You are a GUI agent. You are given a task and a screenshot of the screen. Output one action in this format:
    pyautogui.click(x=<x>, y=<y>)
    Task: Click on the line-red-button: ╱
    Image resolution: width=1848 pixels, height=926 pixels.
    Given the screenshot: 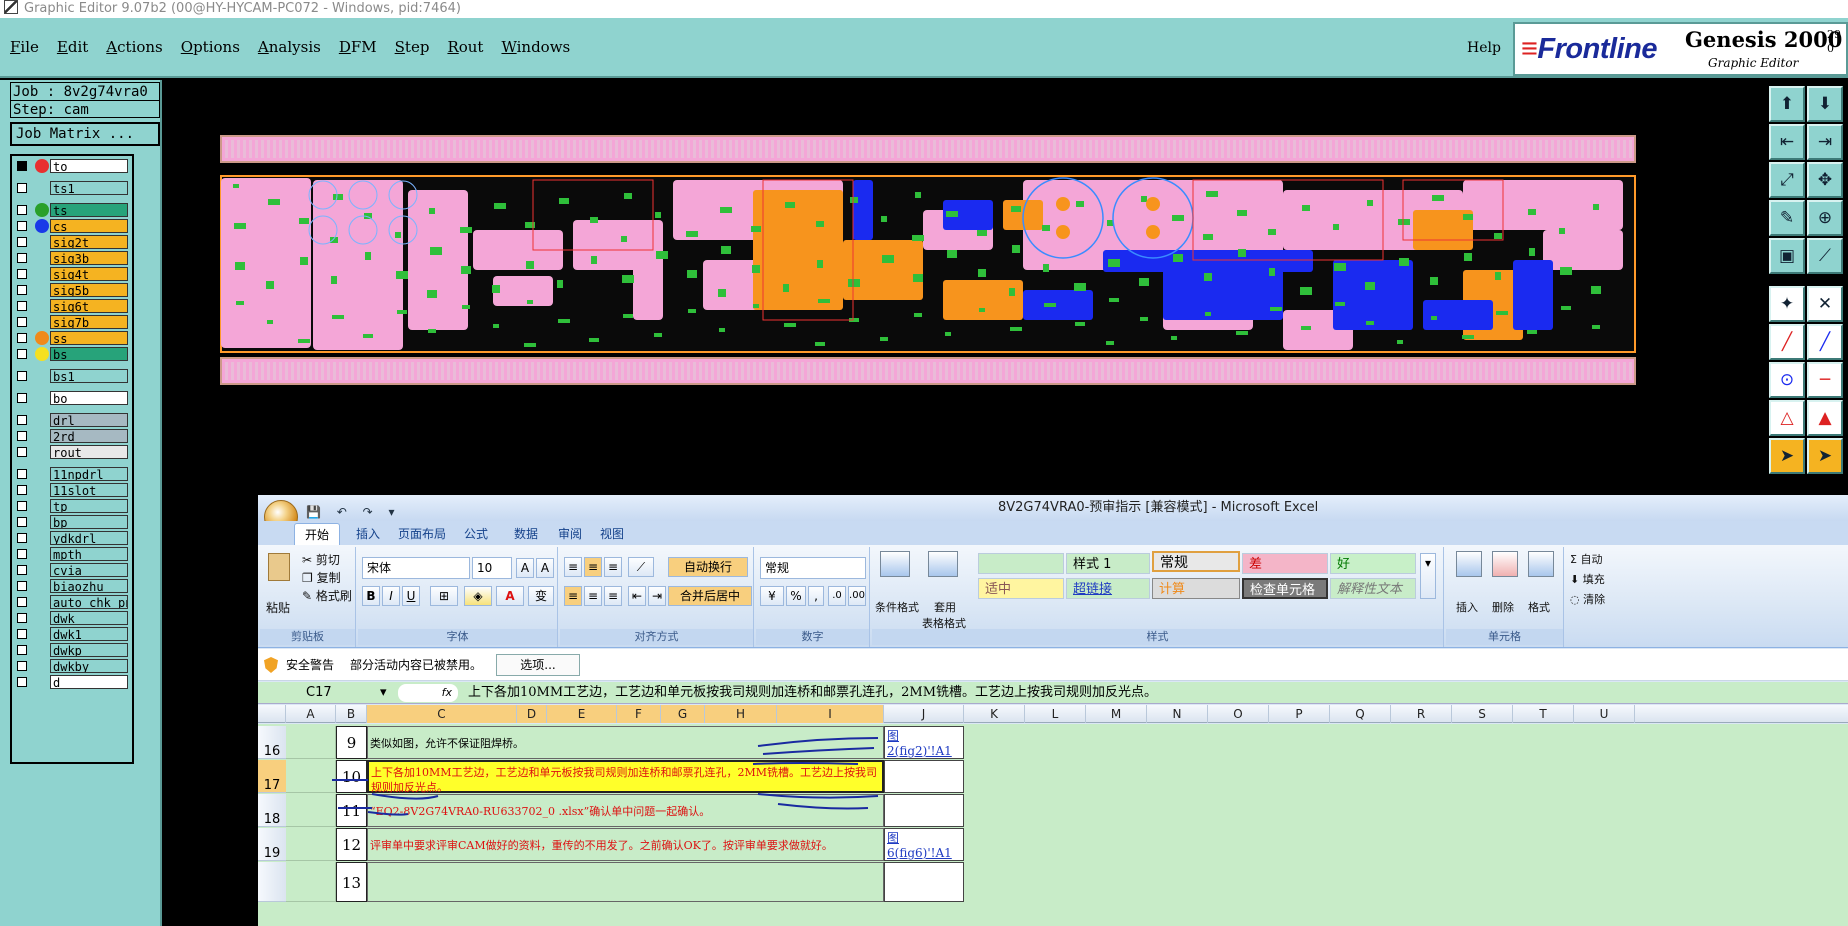 What is the action you would take?
    pyautogui.click(x=1787, y=342)
    